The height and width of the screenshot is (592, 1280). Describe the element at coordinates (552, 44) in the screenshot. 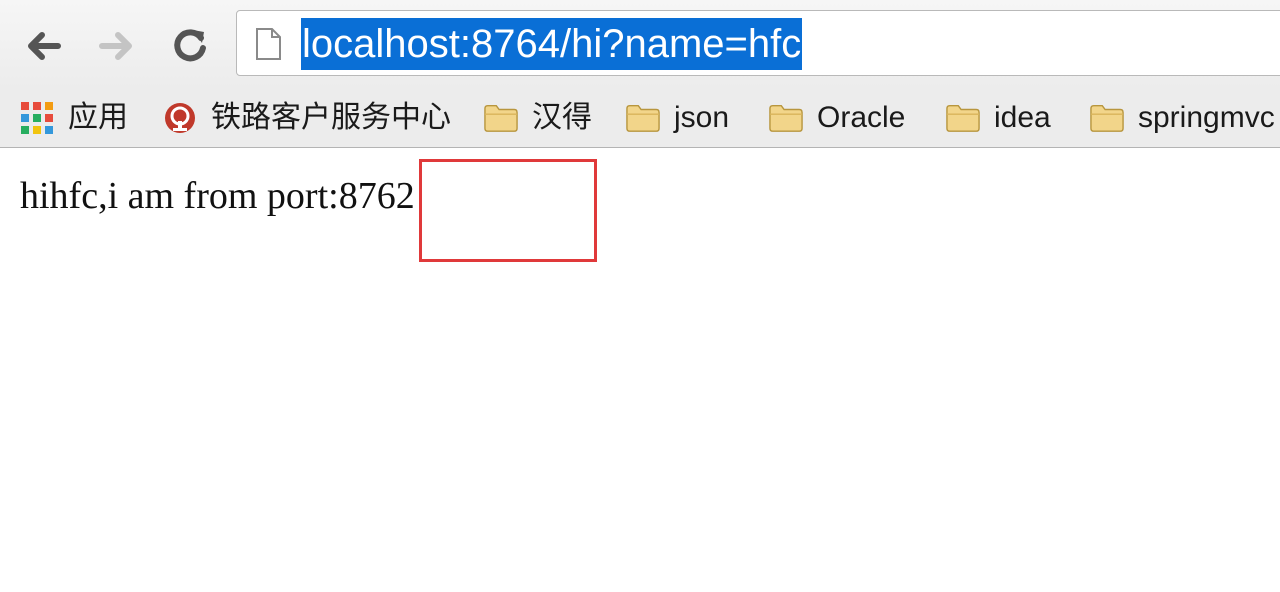

I see `url-text: localhost:8764/hi?name=hfc` at that location.